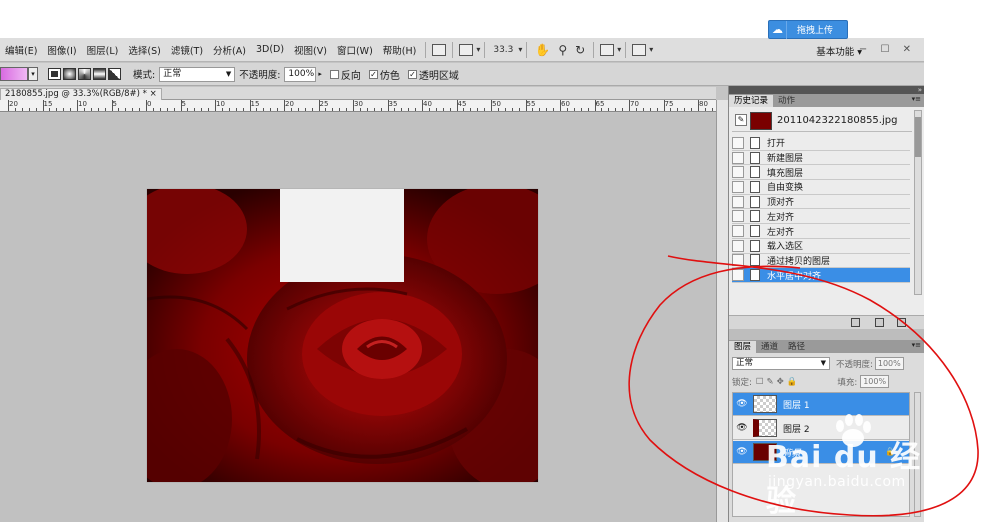 The image size is (1000, 522). I want to click on lock-label: 锁定:, so click(742, 382).